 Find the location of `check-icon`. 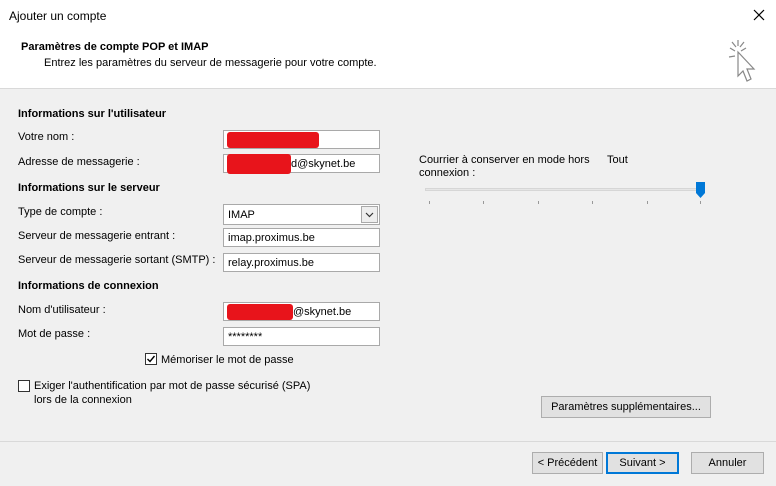

check-icon is located at coordinates (151, 359).